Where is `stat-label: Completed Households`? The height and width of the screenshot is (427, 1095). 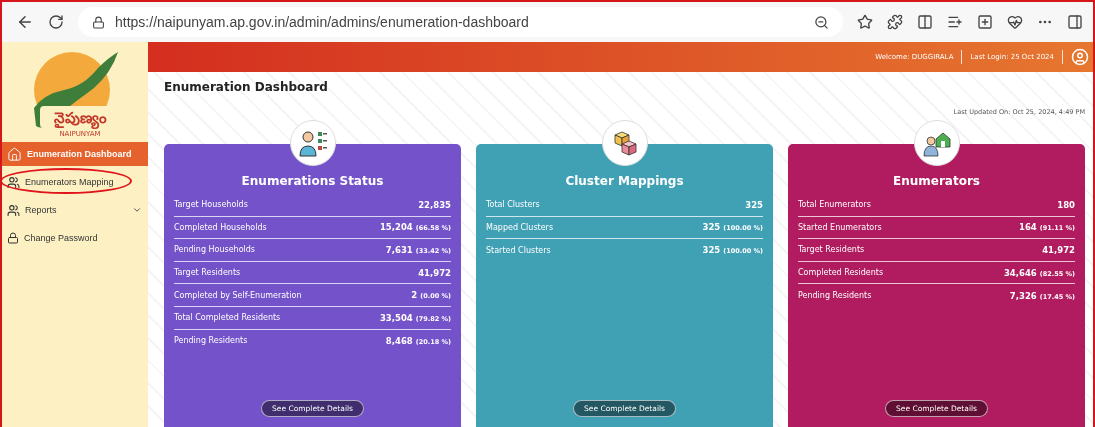
stat-label: Completed Households is located at coordinates (220, 227).